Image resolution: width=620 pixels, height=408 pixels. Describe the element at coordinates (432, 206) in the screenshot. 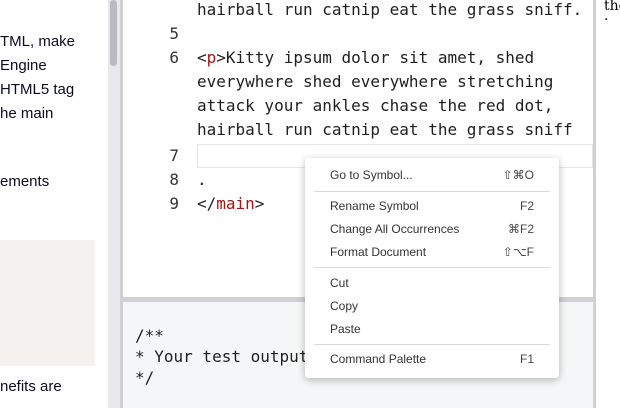

I see `menu-item-rename-symbol: Rename Symbol F2` at that location.